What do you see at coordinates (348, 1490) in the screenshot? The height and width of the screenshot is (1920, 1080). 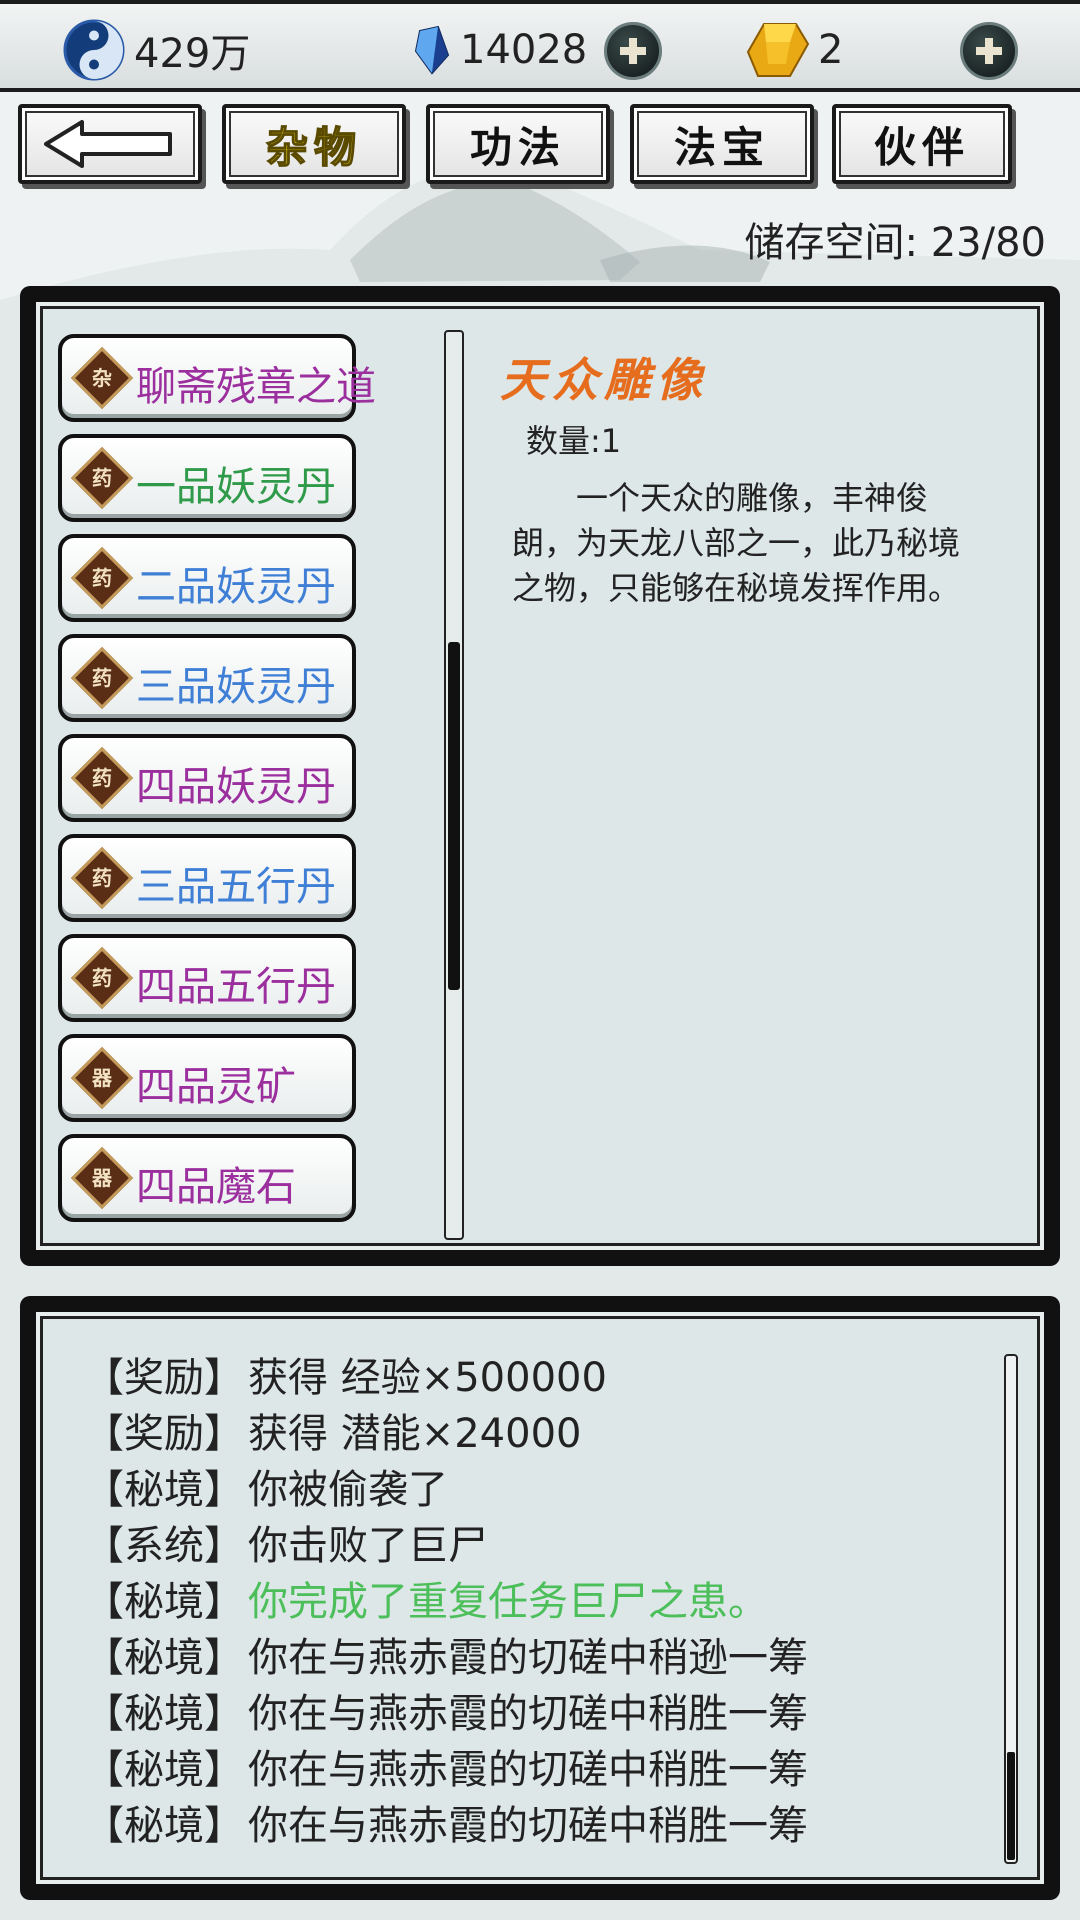 I see `log-line-text: 你被偷袭了` at bounding box center [348, 1490].